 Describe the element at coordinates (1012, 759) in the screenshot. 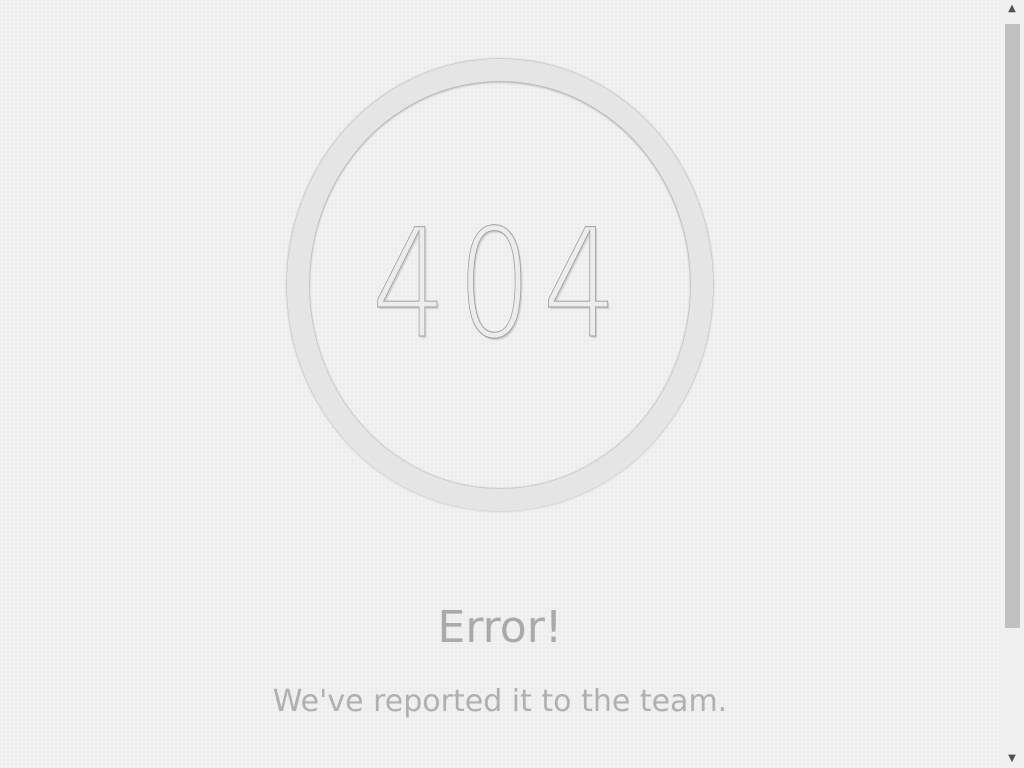

I see `scroll-down-arrow-icon: ▼` at that location.